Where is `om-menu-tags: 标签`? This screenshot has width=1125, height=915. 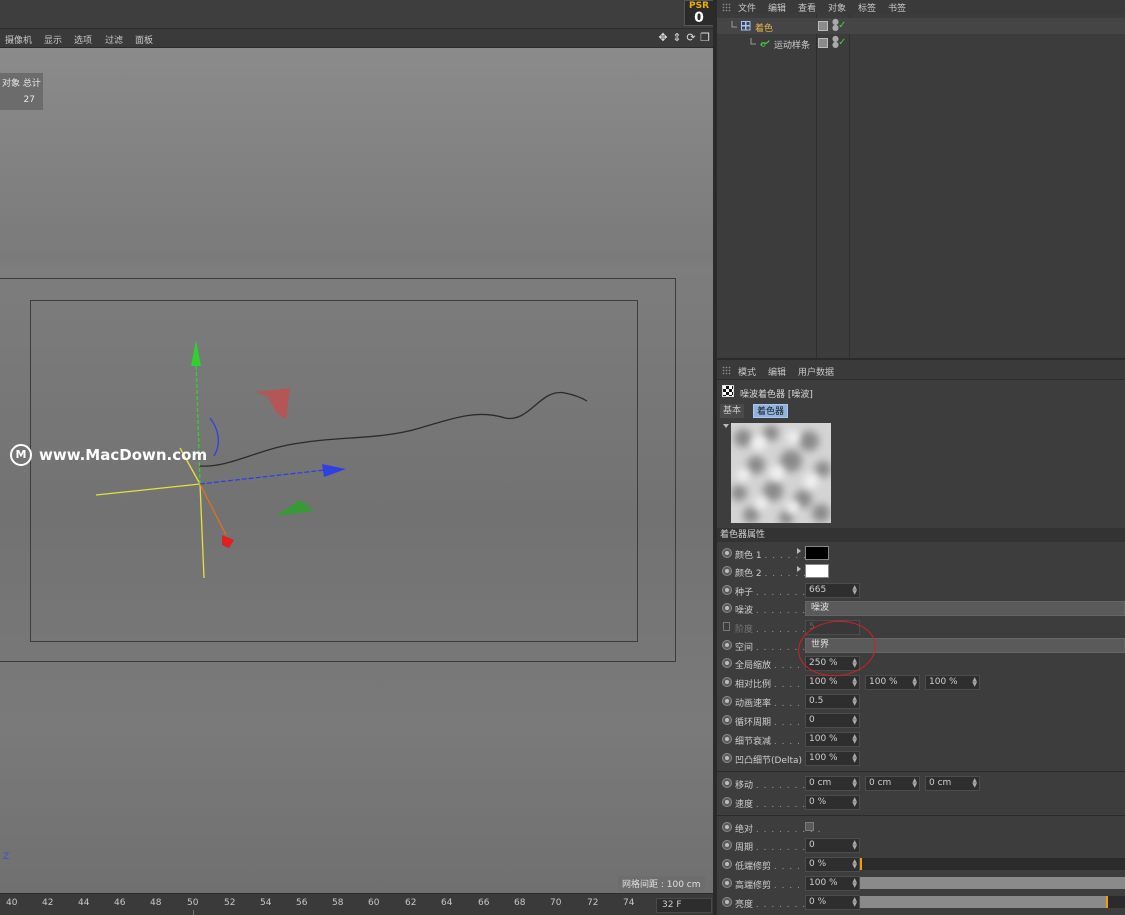
om-menu-tags: 标签 is located at coordinates (867, 7).